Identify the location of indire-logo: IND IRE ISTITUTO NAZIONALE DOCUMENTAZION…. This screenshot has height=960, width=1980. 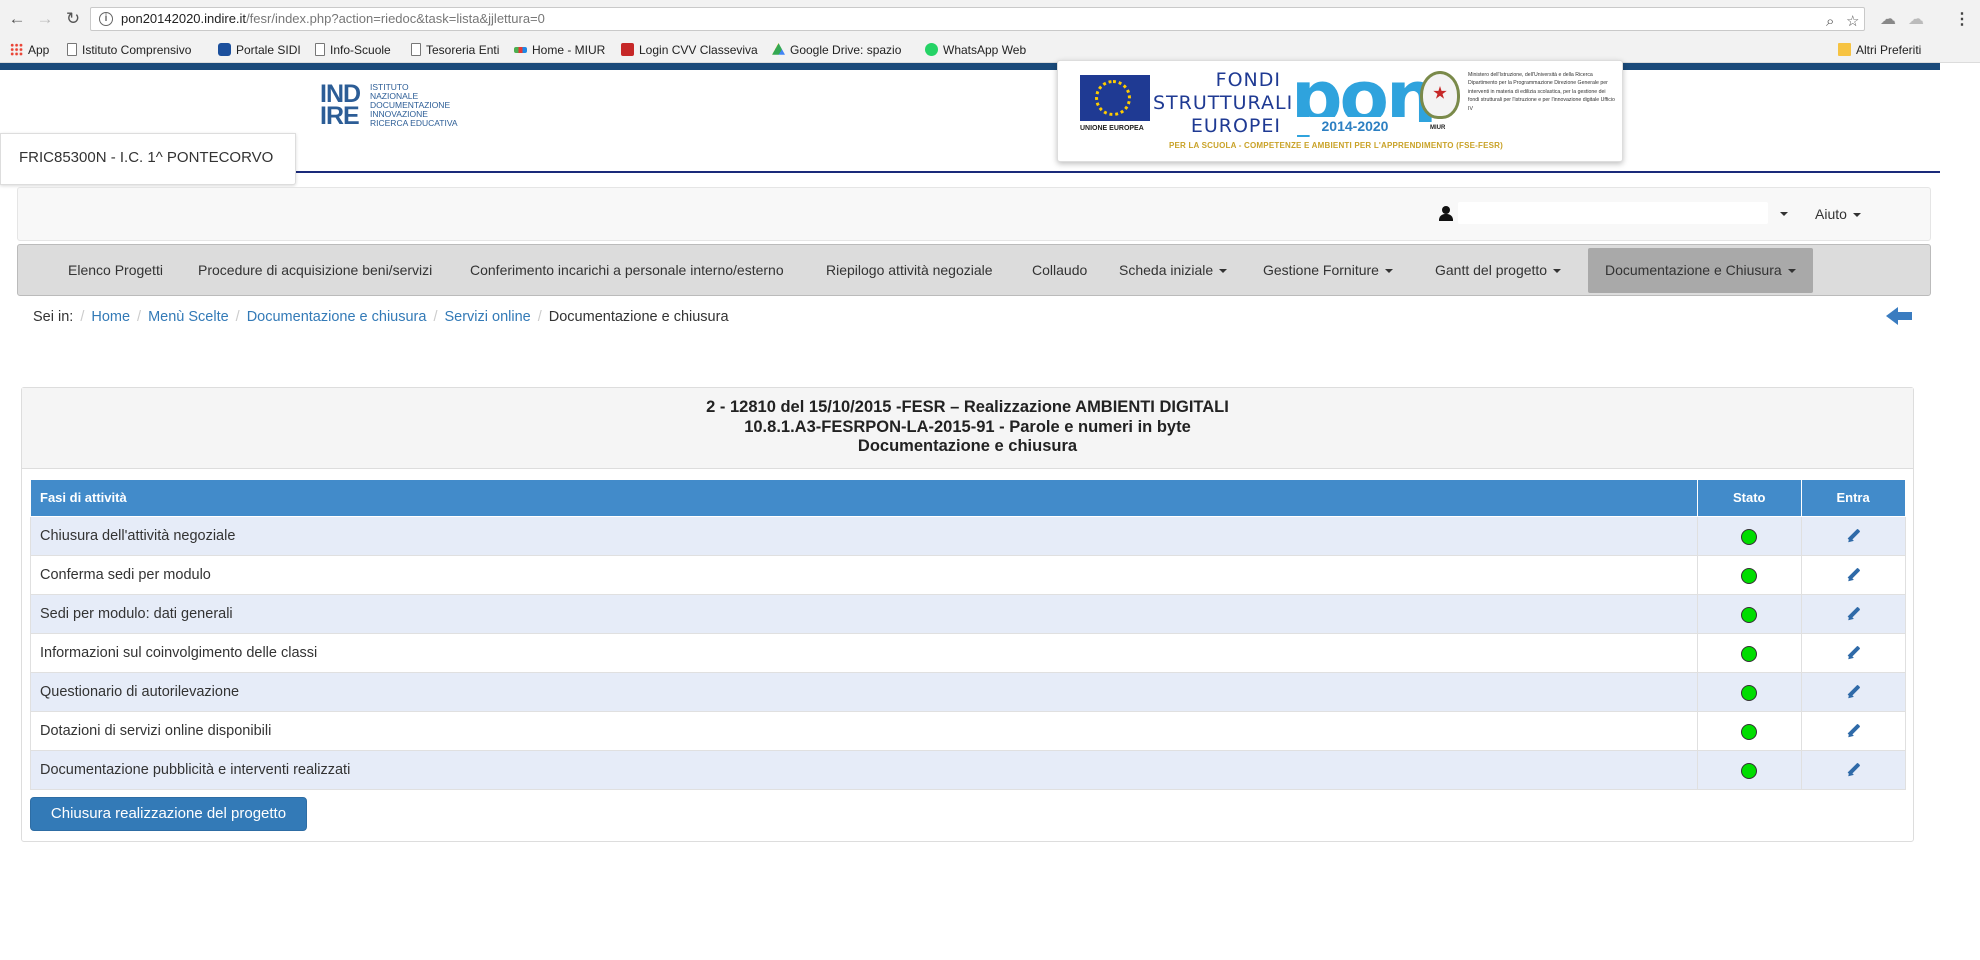
(389, 106).